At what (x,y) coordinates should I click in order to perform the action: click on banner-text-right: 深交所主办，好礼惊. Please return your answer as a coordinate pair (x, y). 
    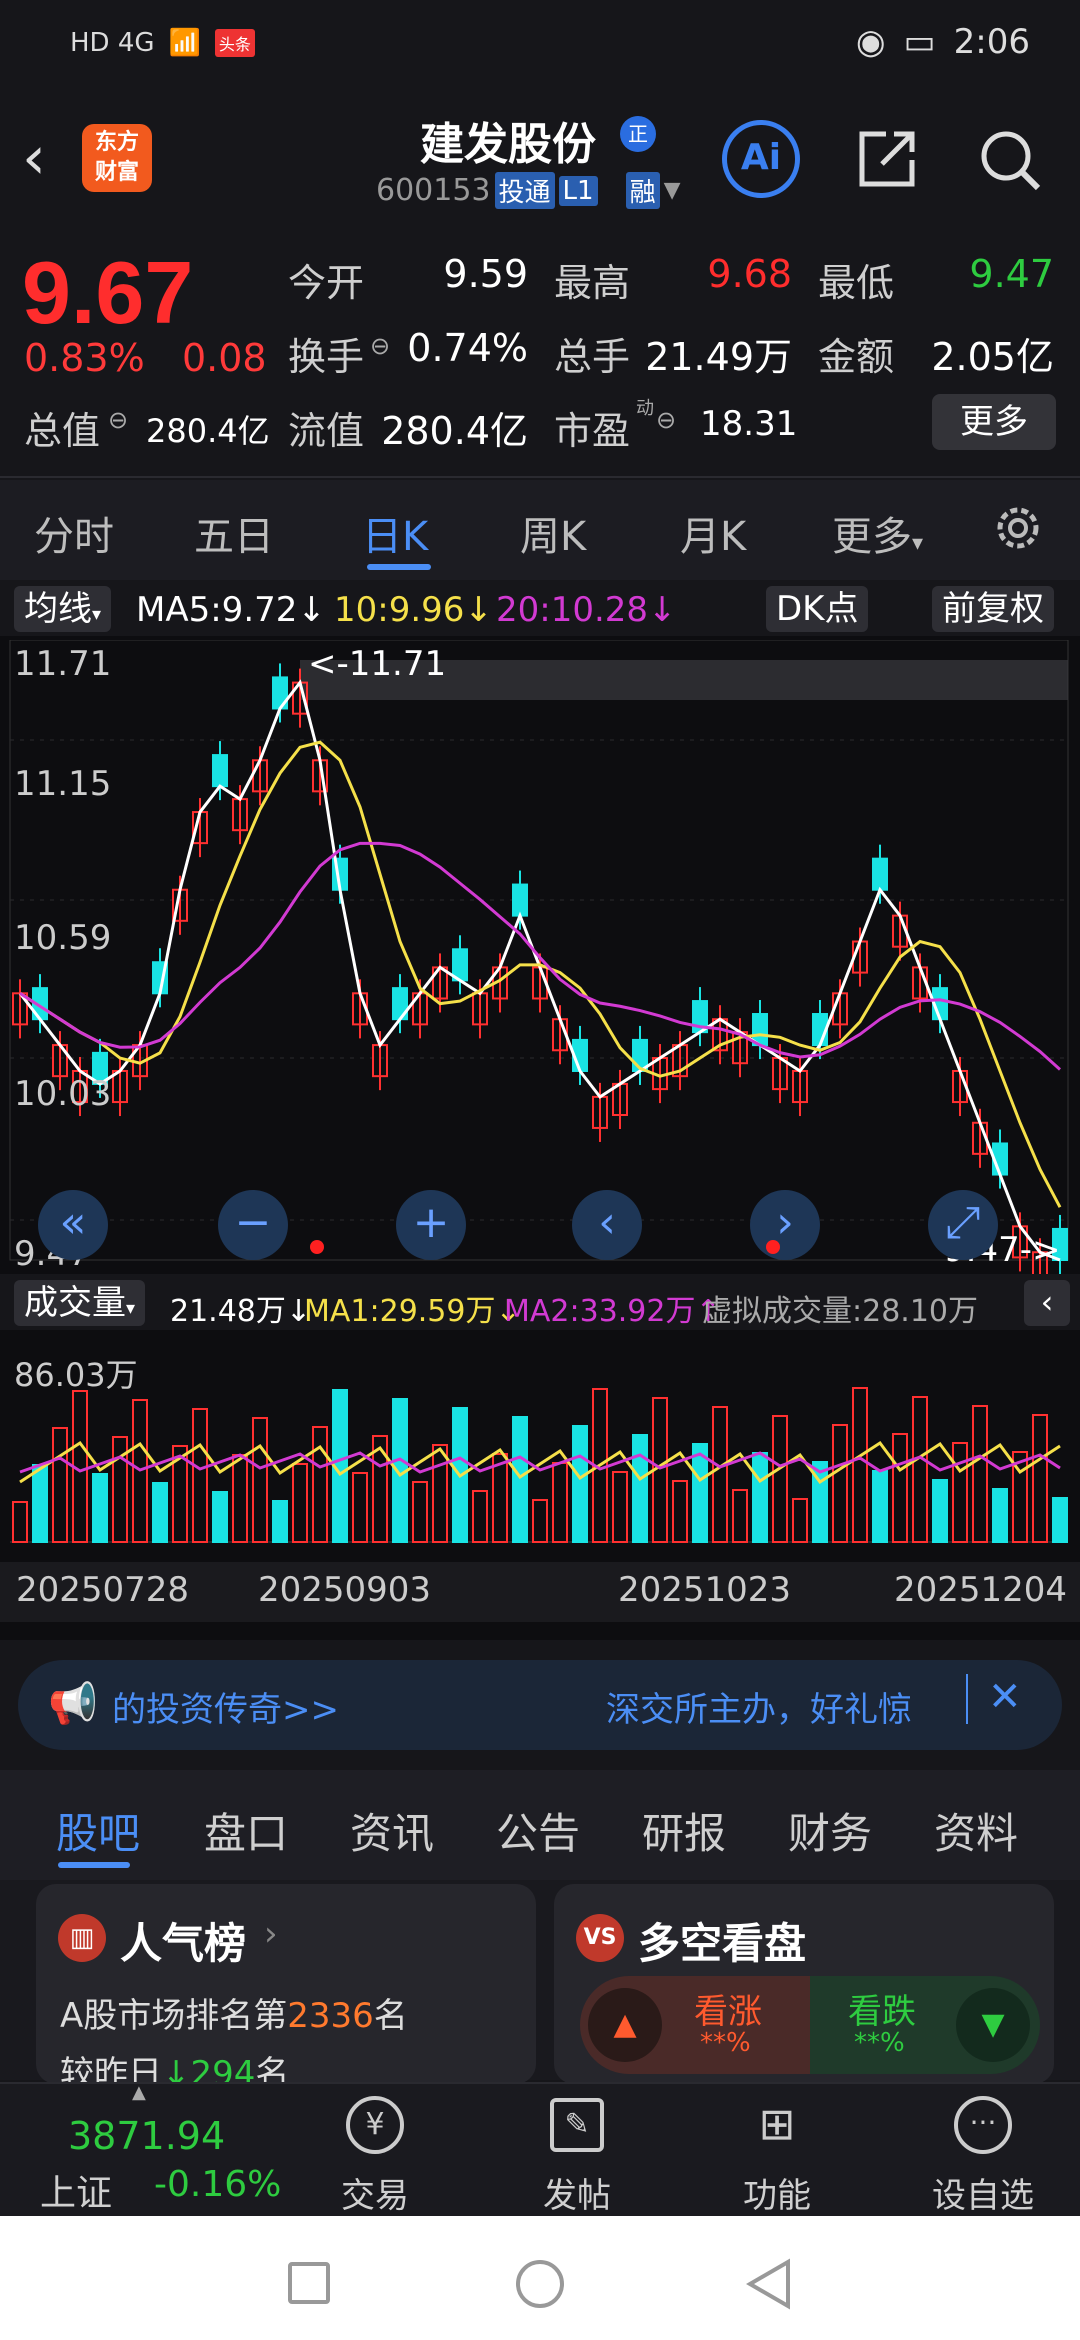
    Looking at the image, I should click on (759, 1710).